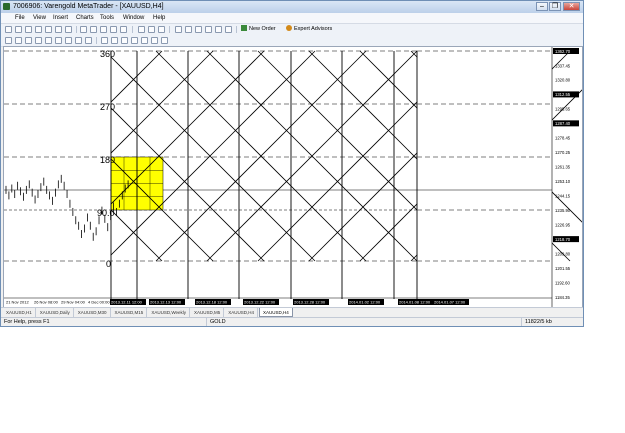  What do you see at coordinates (313, 29) in the screenshot?
I see `expert-advisors-label: Expert Advisors` at bounding box center [313, 29].